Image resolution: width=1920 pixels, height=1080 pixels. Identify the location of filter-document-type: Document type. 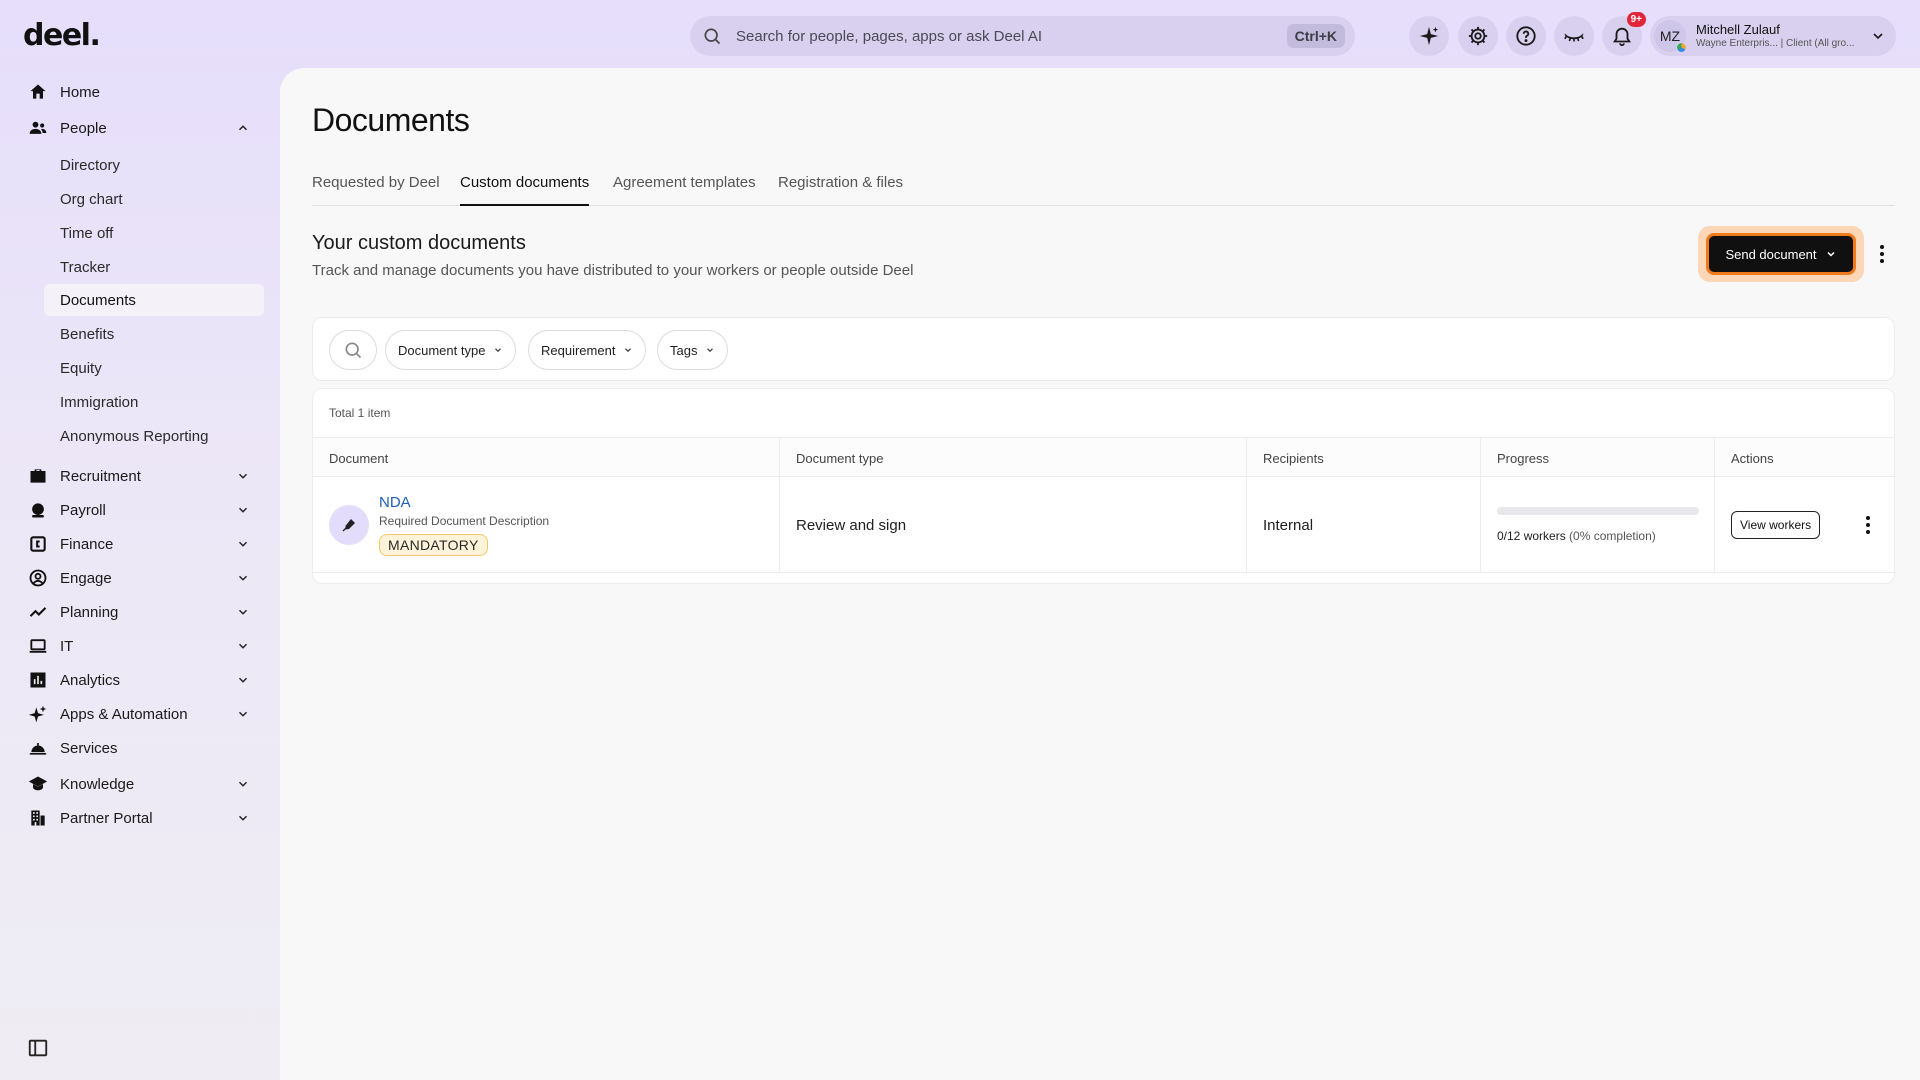
(451, 350).